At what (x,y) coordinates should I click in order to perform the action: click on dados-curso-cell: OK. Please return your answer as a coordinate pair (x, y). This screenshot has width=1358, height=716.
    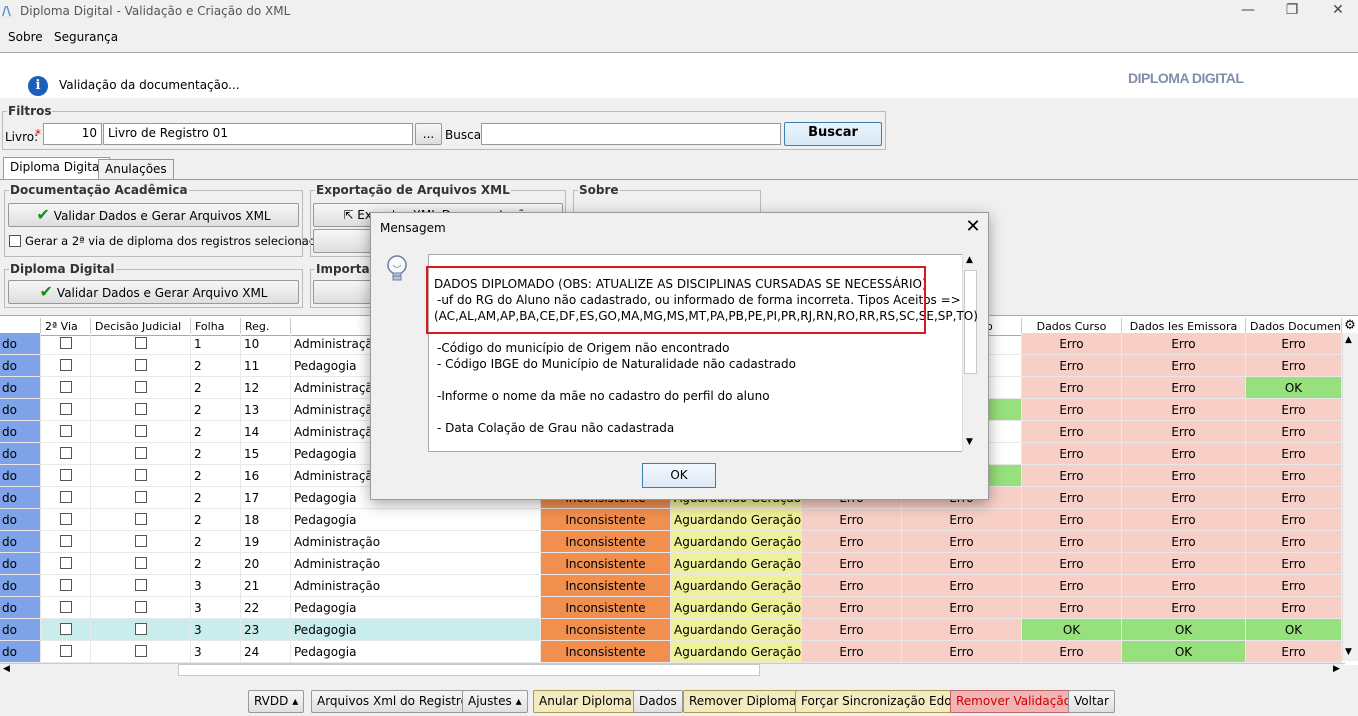
    Looking at the image, I should click on (1072, 630).